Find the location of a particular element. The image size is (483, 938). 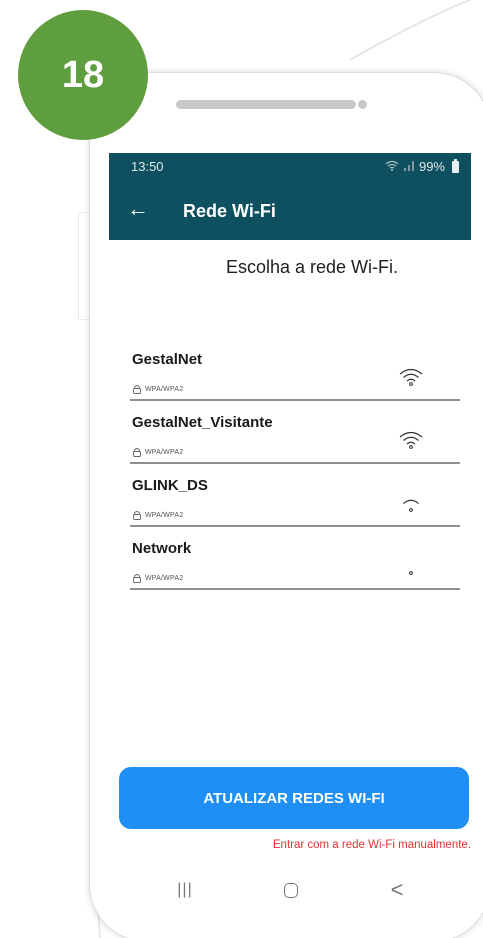

network-name: Network is located at coordinates (162, 548).